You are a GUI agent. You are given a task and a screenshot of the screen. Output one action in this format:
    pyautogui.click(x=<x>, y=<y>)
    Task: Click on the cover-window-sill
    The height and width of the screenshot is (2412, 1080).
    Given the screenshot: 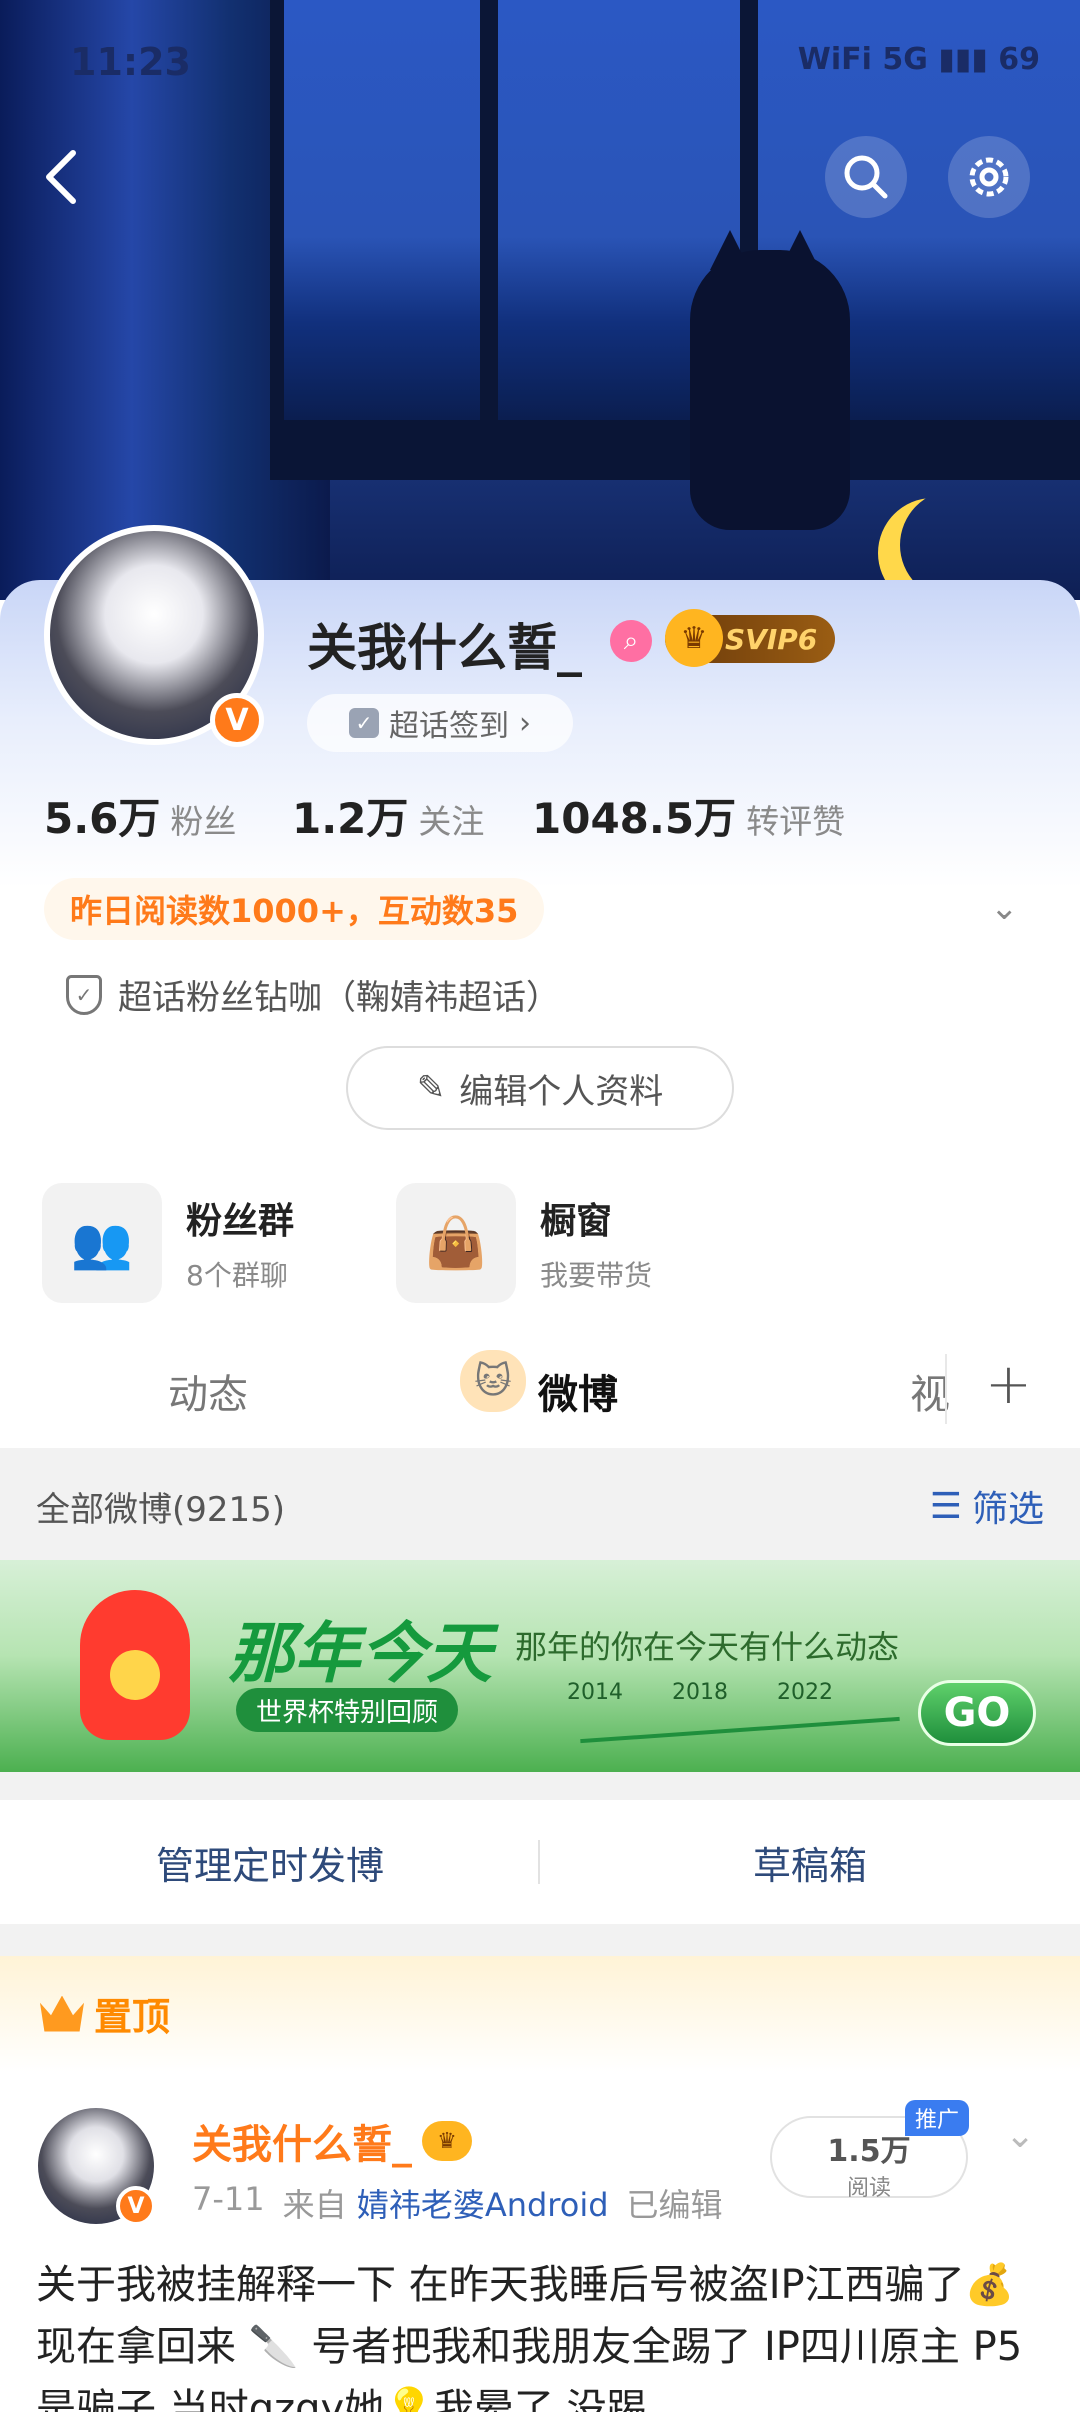 What is the action you would take?
    pyautogui.click(x=675, y=450)
    